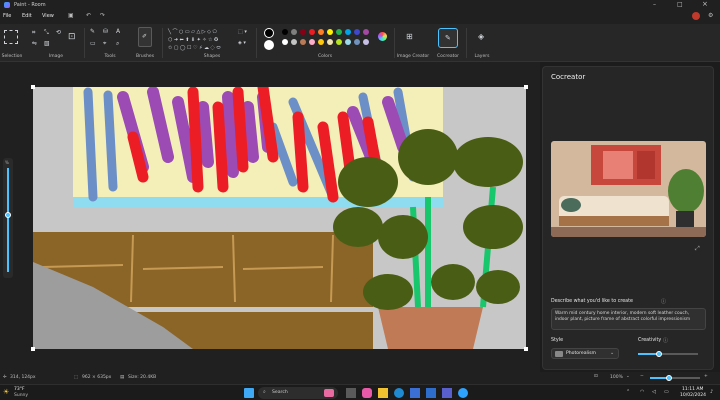 Image resolution: width=720 pixels, height=400 pixels. What do you see at coordinates (448, 38) in the screenshot?
I see `cocreator-button: ✎` at bounding box center [448, 38].